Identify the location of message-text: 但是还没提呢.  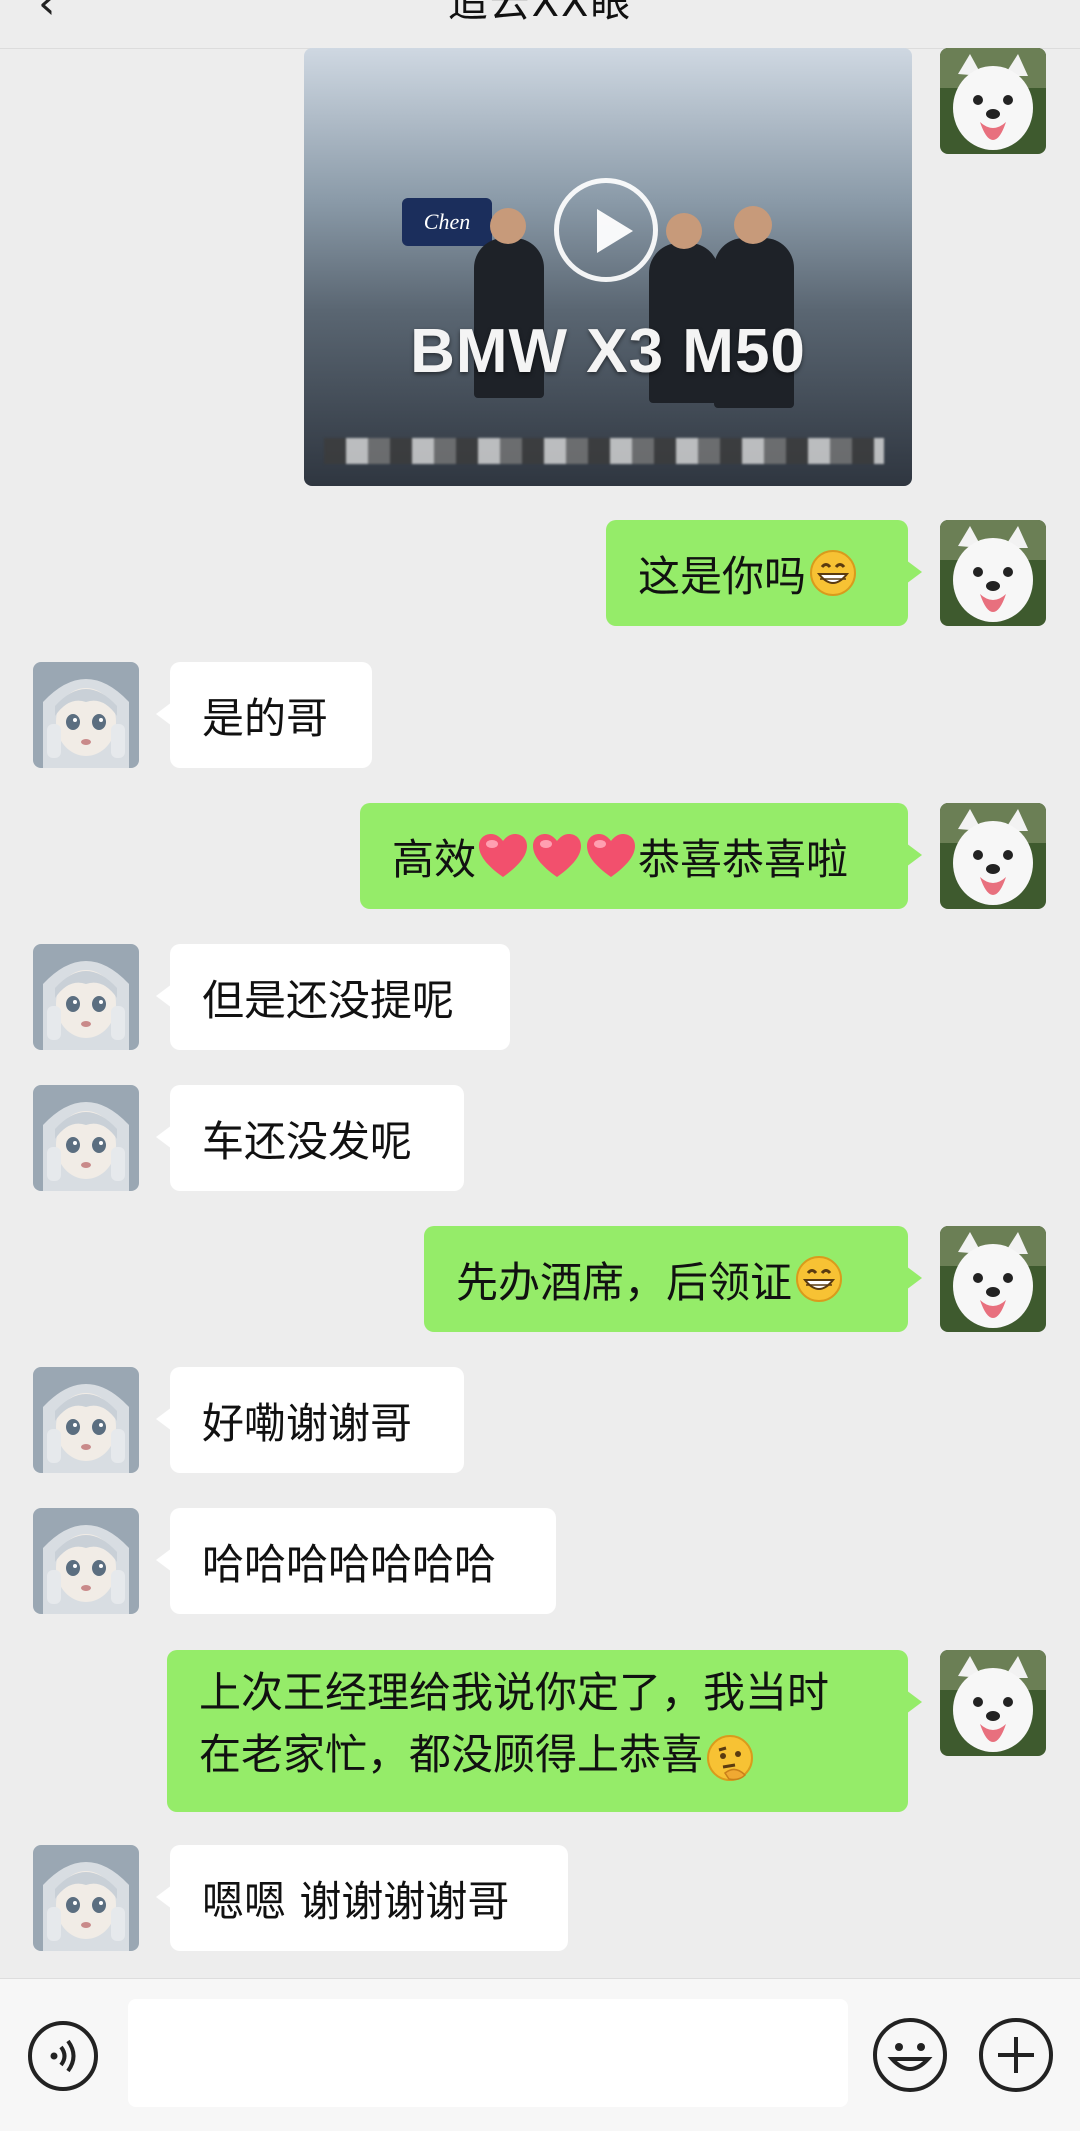
(328, 1000).